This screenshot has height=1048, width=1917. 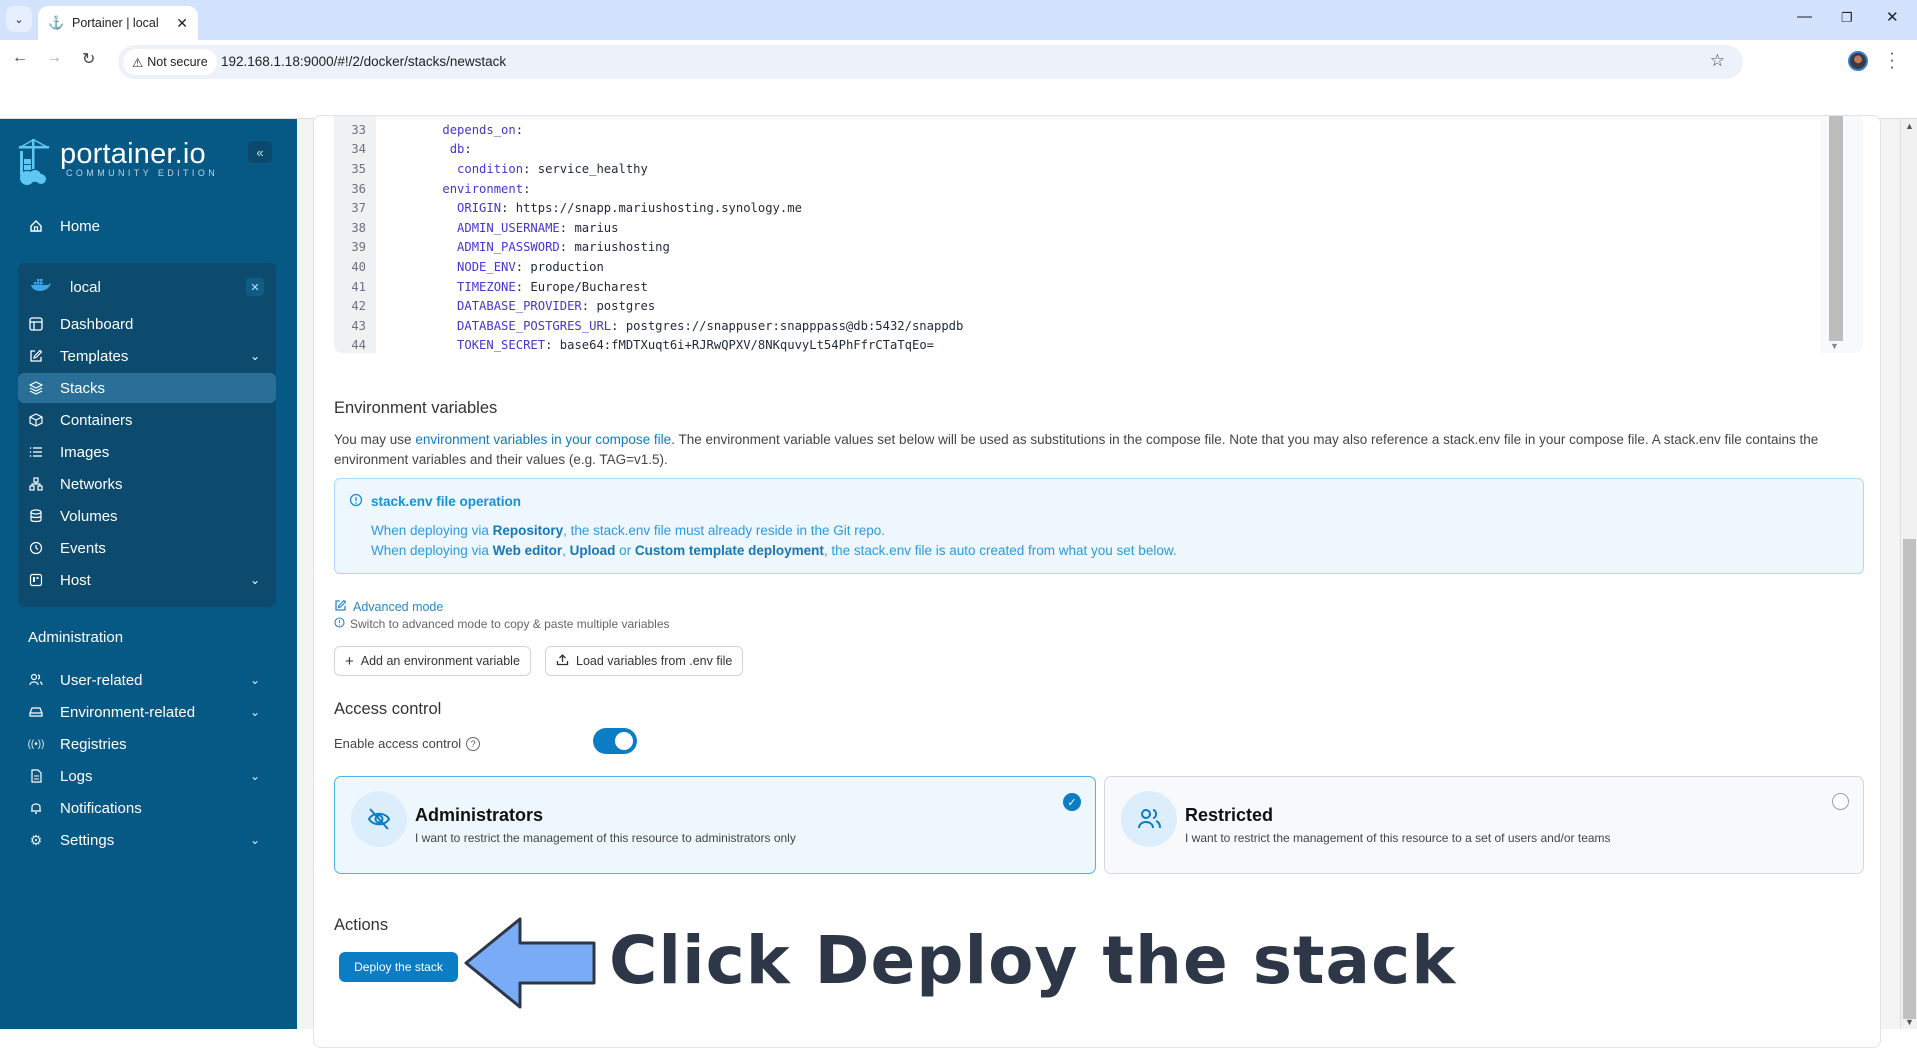 What do you see at coordinates (1836, 228) in the screenshot?
I see `editor-scrollbar` at bounding box center [1836, 228].